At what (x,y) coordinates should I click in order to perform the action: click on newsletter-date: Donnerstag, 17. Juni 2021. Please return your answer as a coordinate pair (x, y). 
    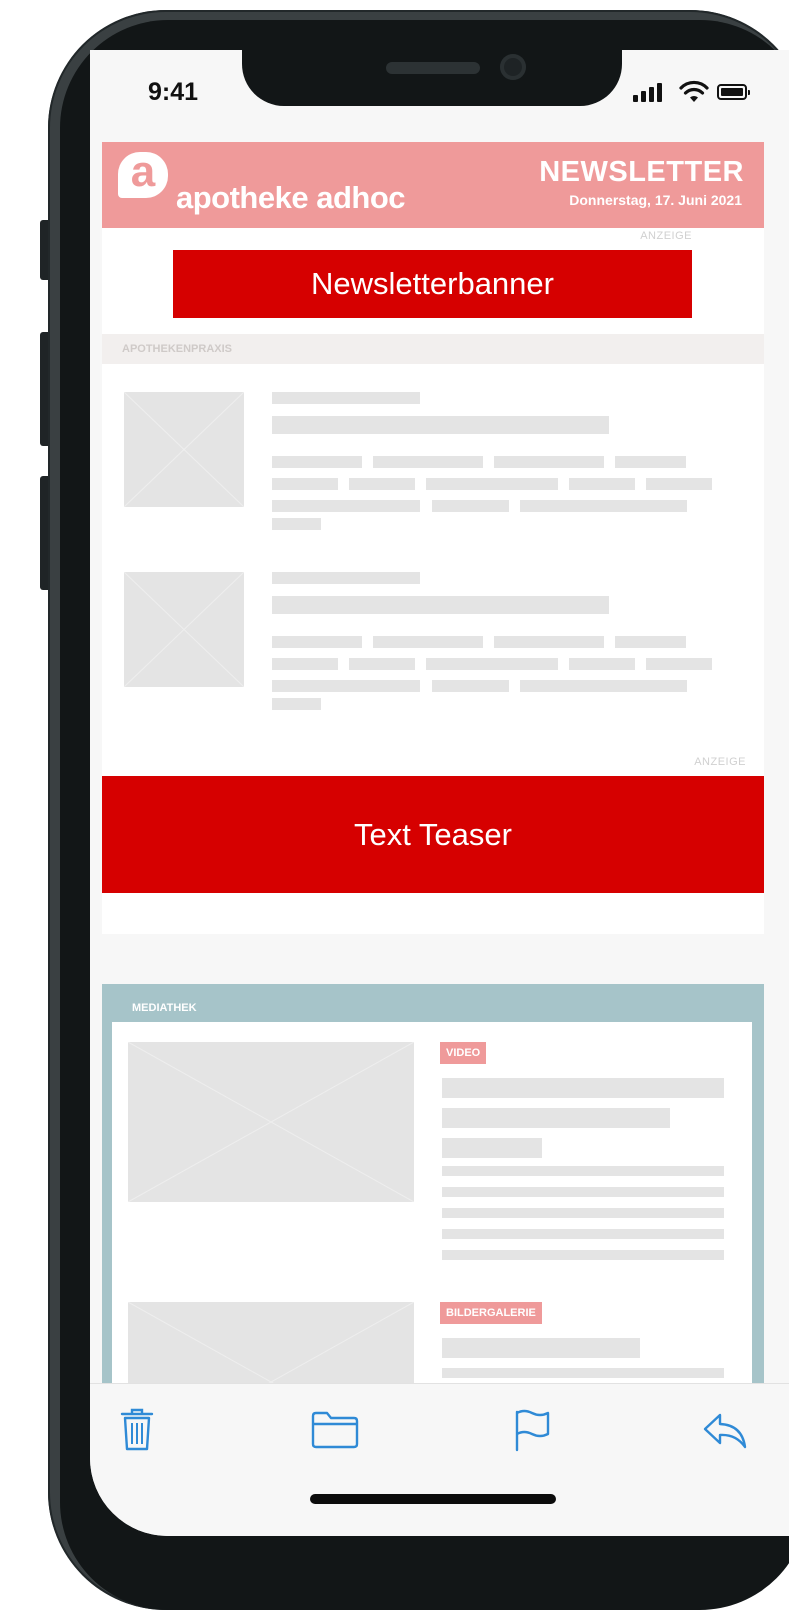
    Looking at the image, I should click on (655, 200).